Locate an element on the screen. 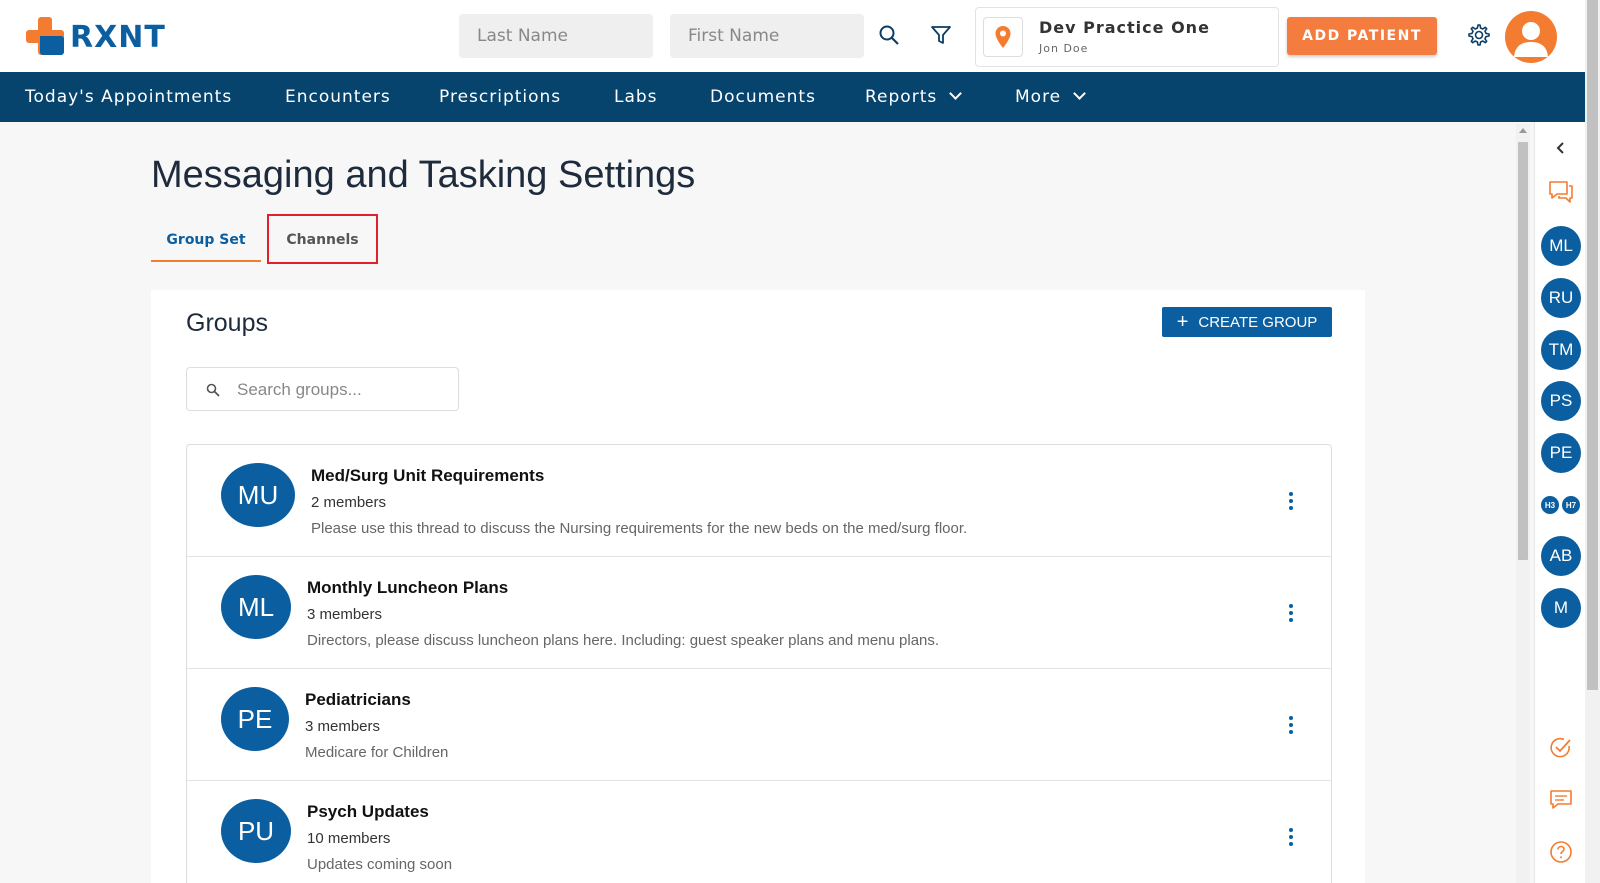  conversation-avatar: M is located at coordinates (1561, 608).